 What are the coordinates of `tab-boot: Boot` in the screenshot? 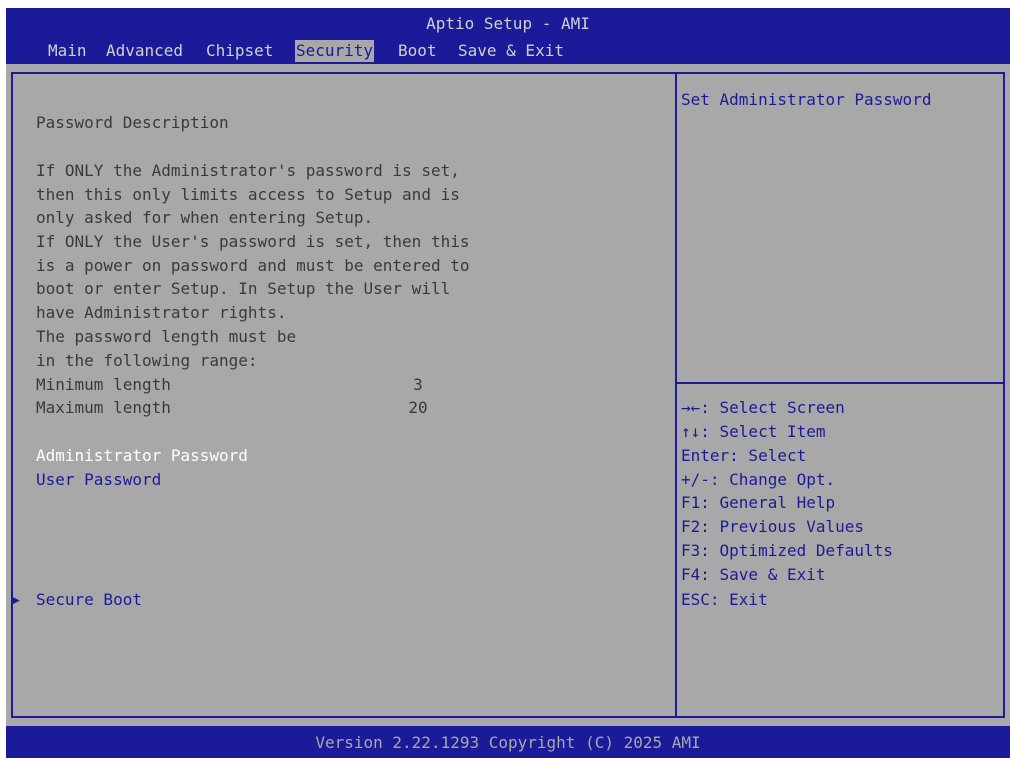 It's located at (417, 51).